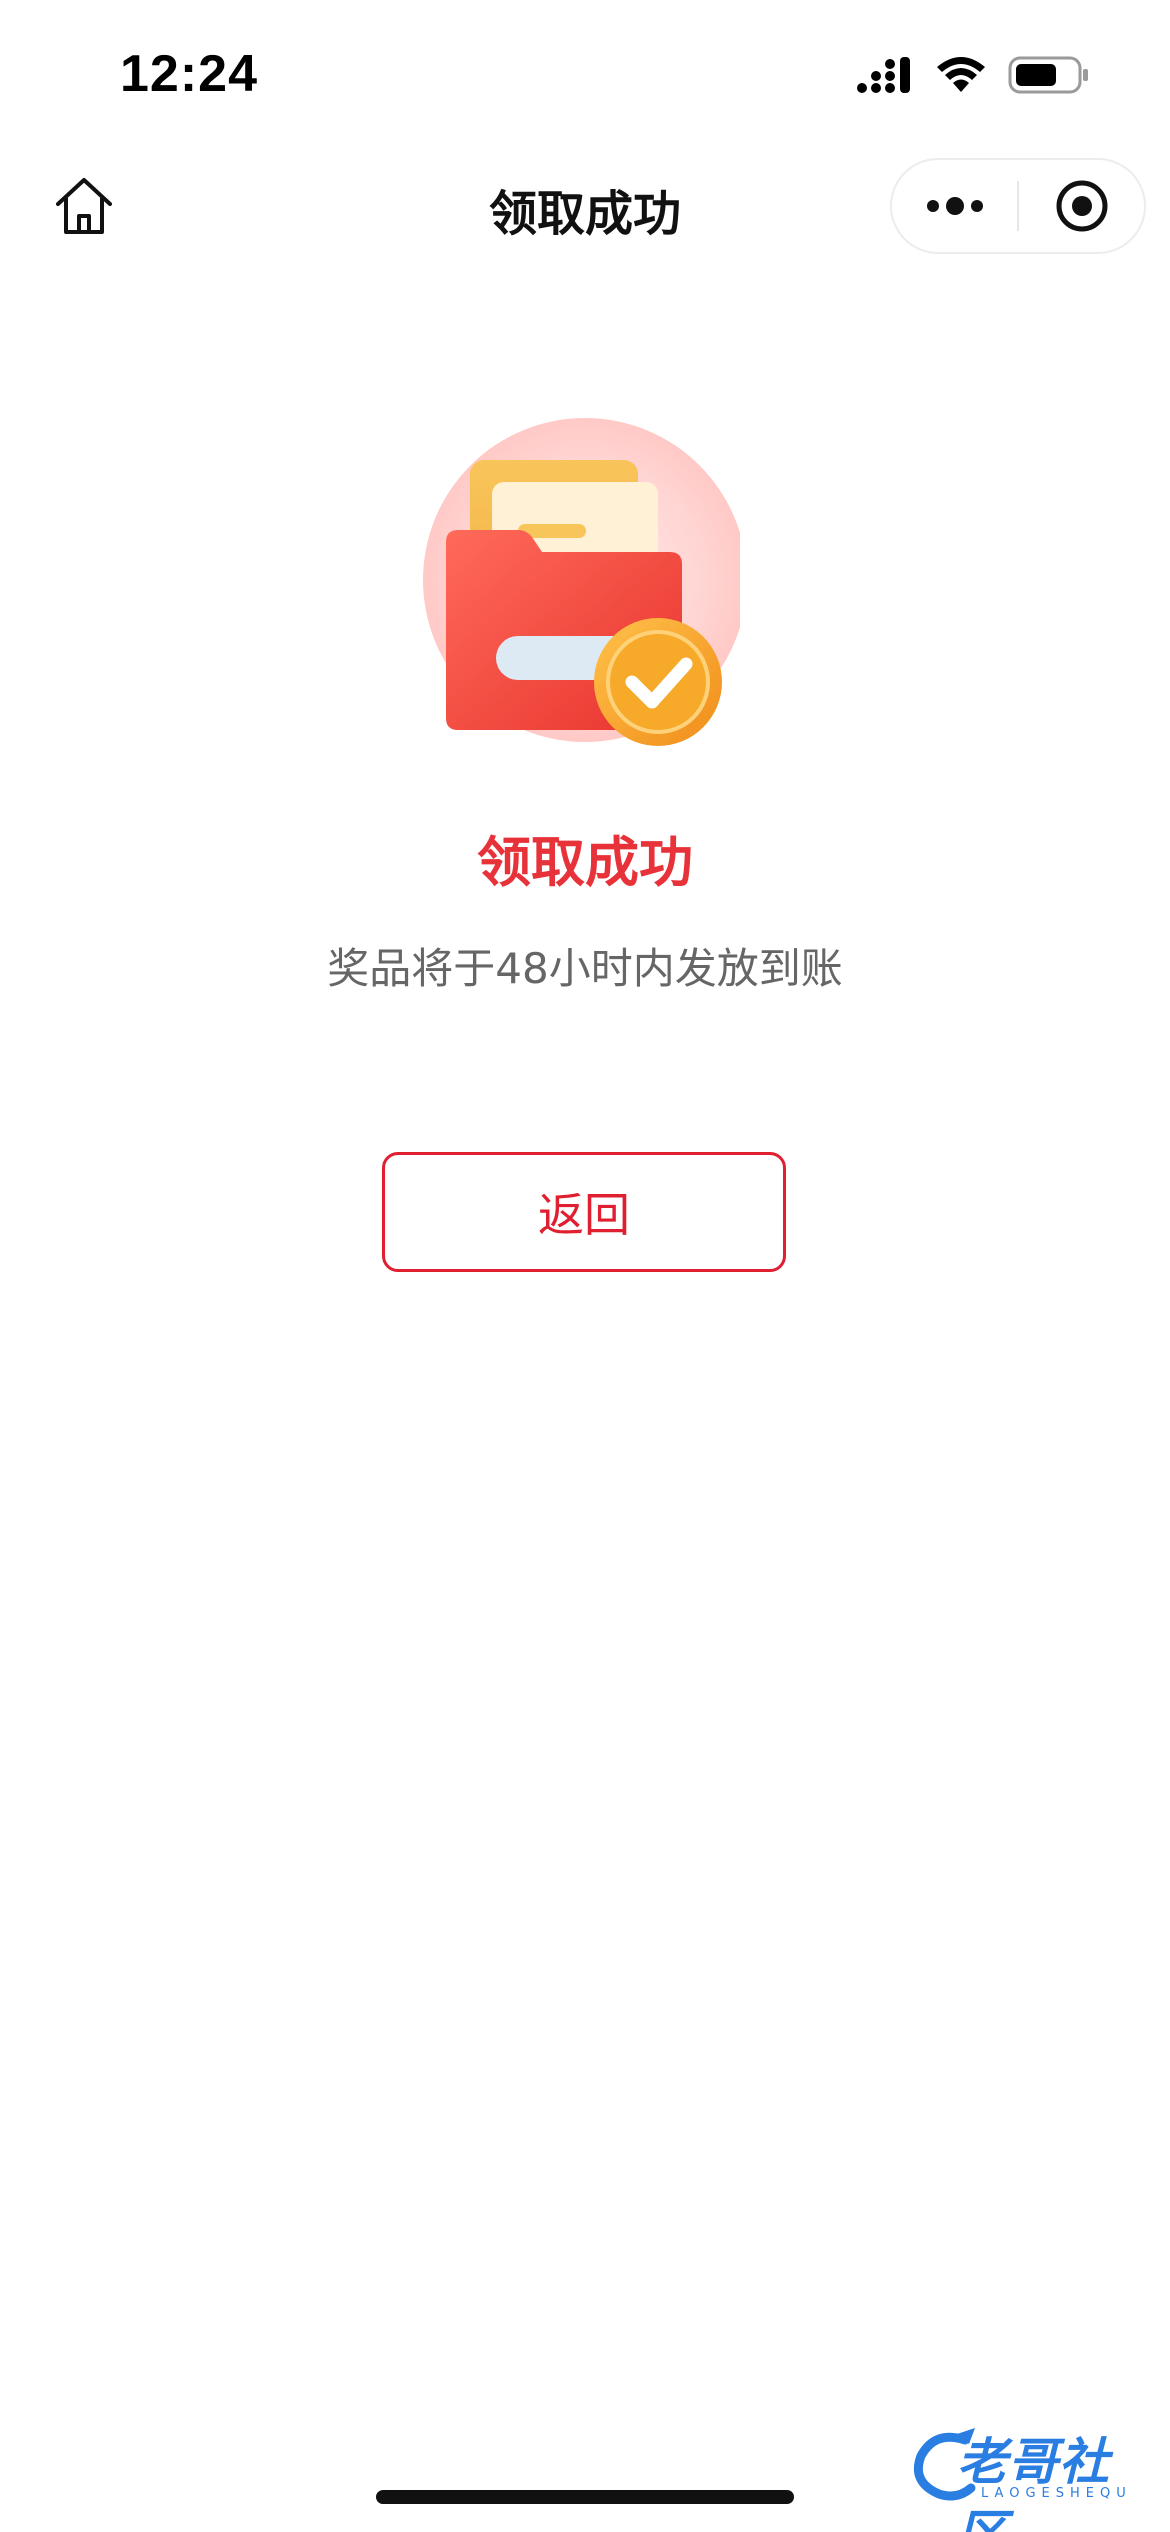 The width and height of the screenshot is (1170, 2532). I want to click on status-time: 12:24, so click(189, 74).